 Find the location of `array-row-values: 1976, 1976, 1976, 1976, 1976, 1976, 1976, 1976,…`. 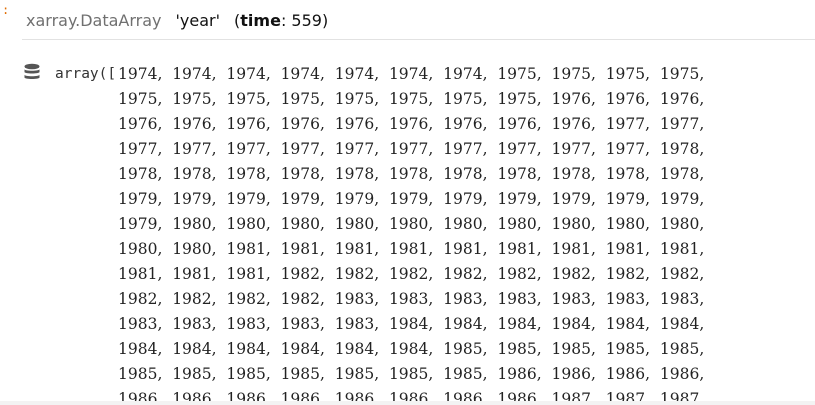

array-row-values: 1976, 1976, 1976, 1976, 1976, 1976, 1976, 1976,… is located at coordinates (416, 124).